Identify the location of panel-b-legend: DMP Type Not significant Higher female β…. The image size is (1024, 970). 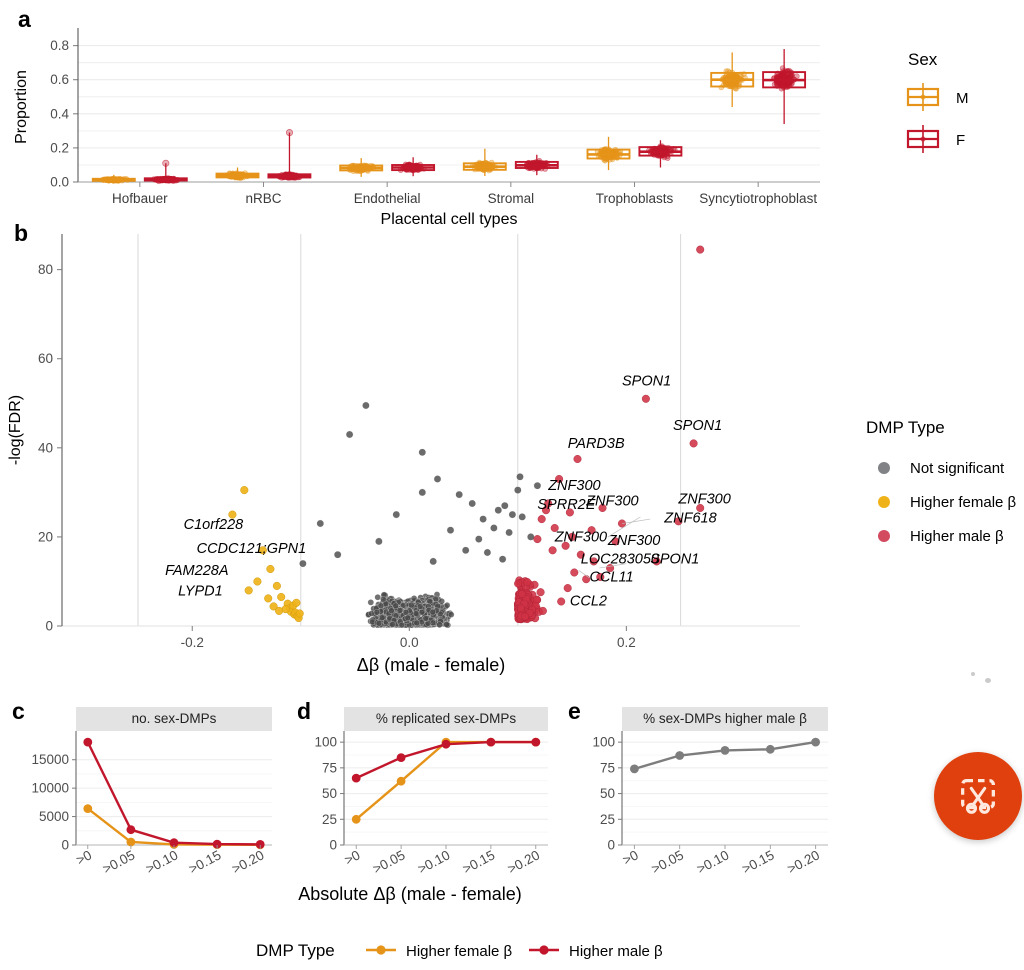
(943, 490).